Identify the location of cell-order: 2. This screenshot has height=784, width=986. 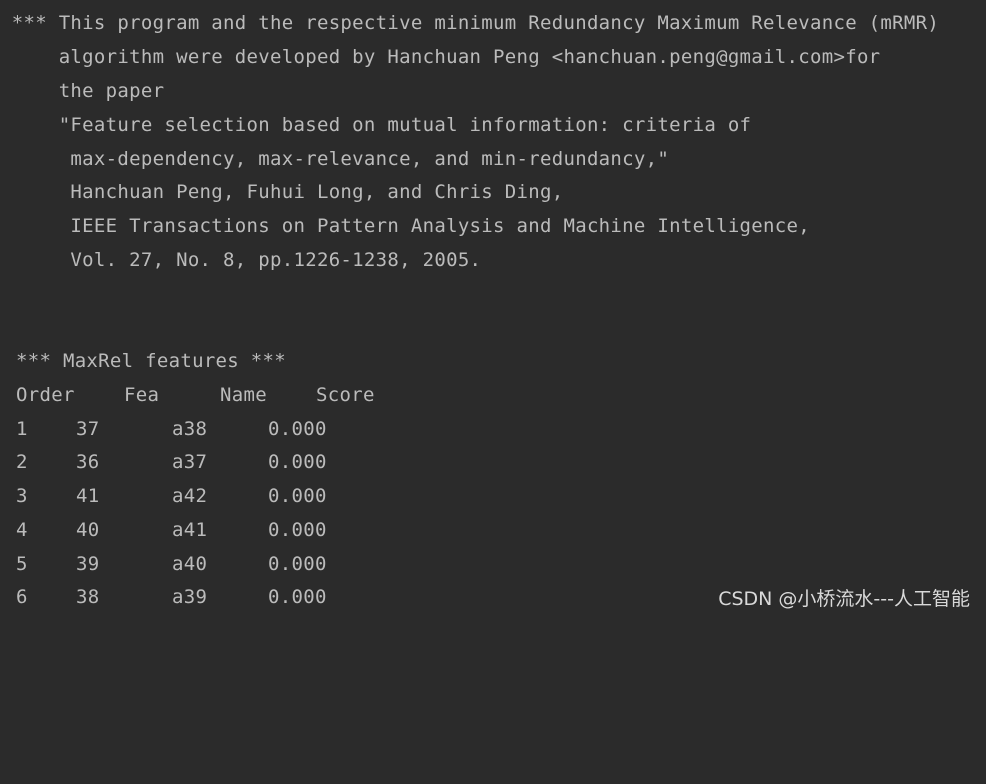
(22, 462).